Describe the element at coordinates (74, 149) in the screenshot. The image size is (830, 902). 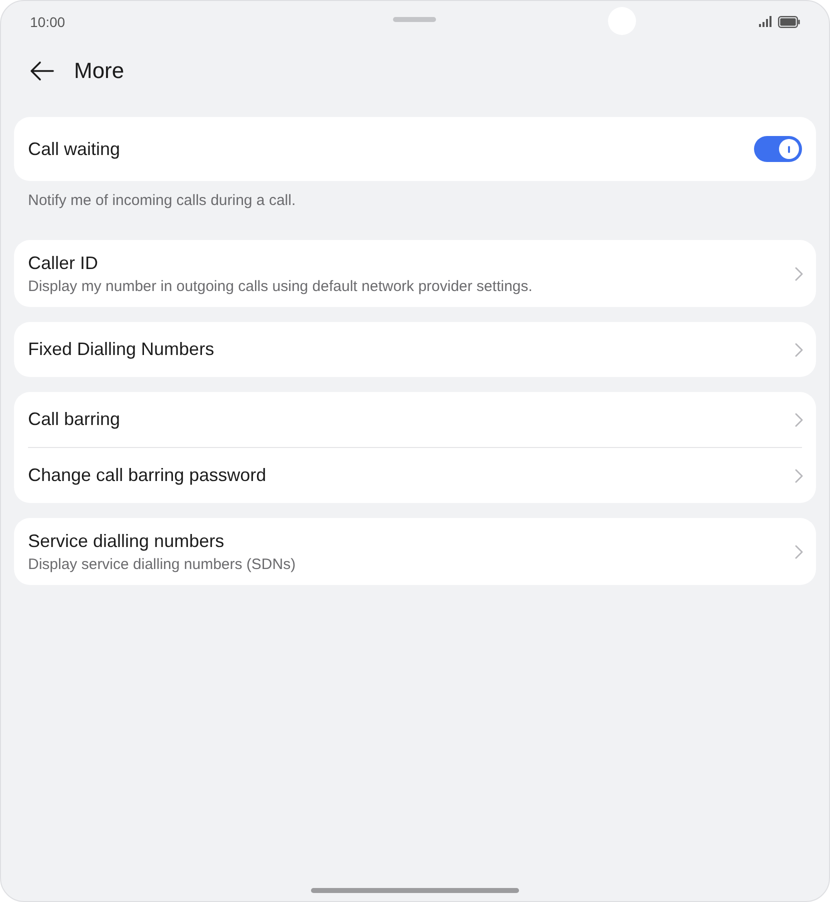
I see `row-title: Call waiting` at that location.